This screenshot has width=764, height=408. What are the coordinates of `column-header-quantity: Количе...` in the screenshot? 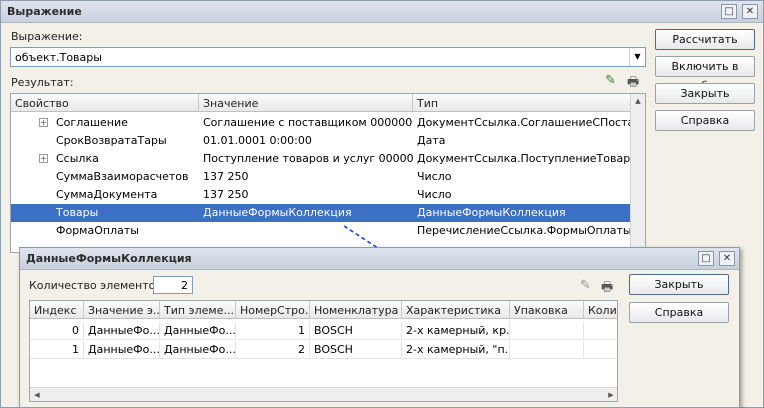 It's located at (600, 310).